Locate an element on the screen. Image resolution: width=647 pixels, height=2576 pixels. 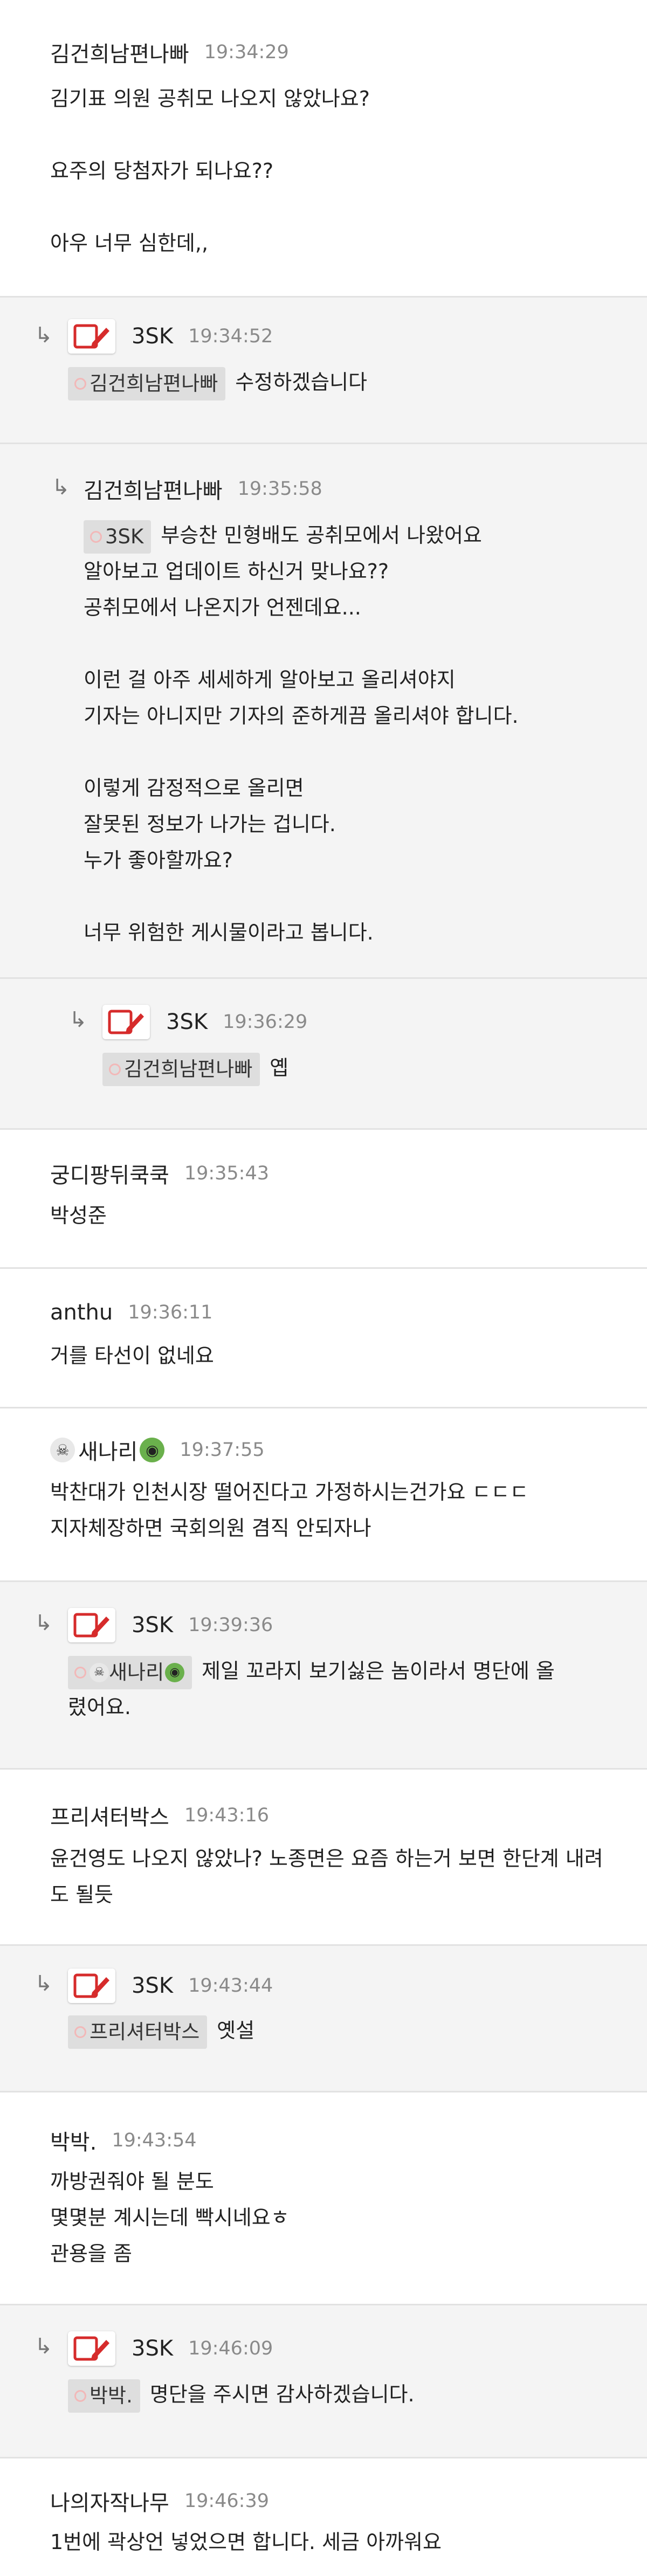
author-nickname: anthu is located at coordinates (81, 1312).